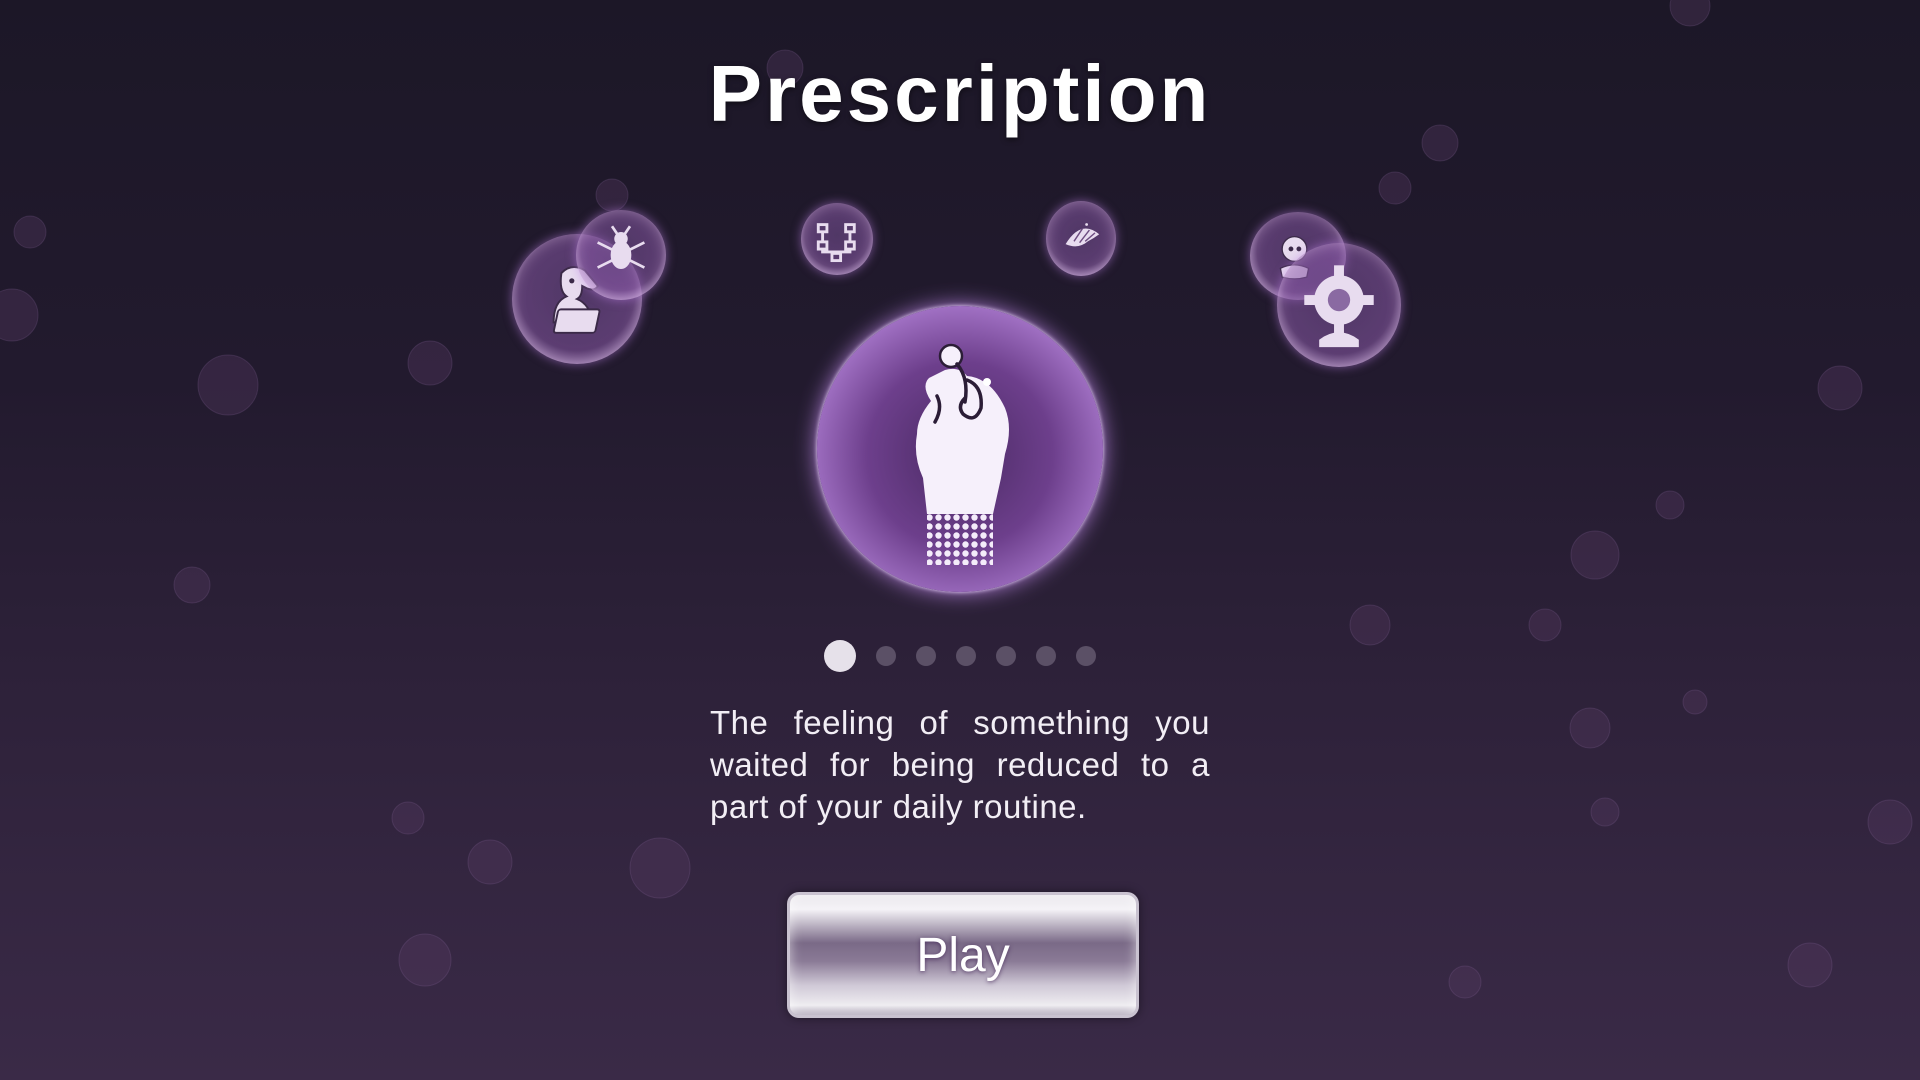 The width and height of the screenshot is (1920, 1080). What do you see at coordinates (621, 247) in the screenshot?
I see `insect-icon` at bounding box center [621, 247].